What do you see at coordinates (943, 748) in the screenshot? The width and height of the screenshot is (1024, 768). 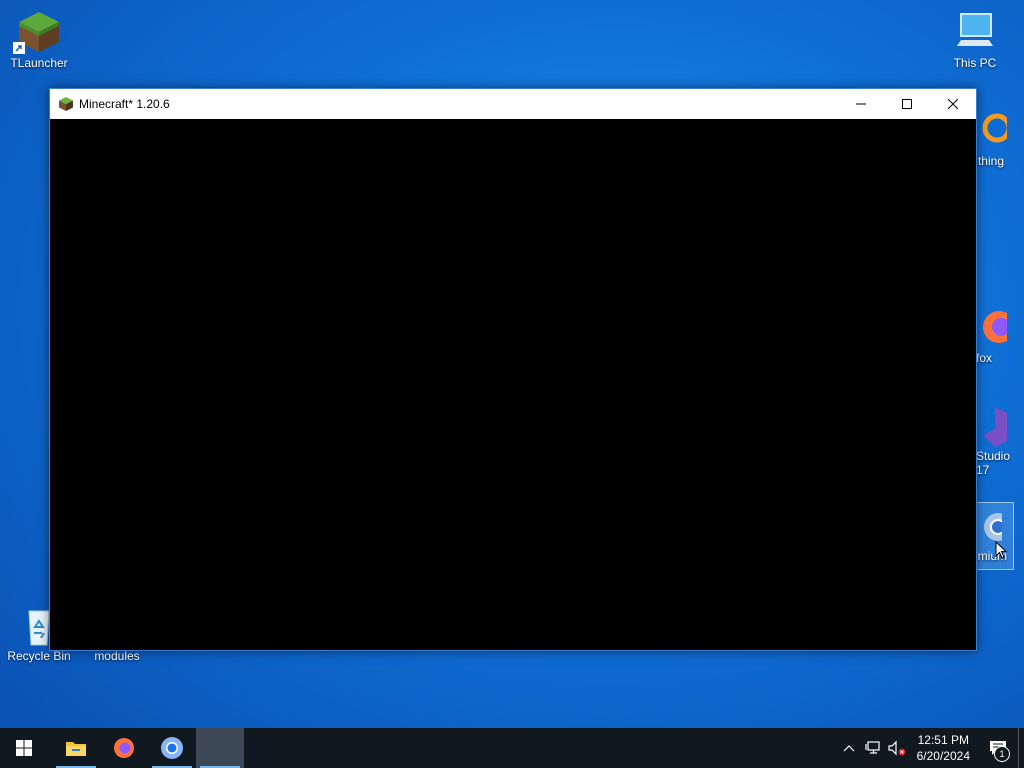 I see `taskbar-clock: 12:51 PM 6/20/2024` at bounding box center [943, 748].